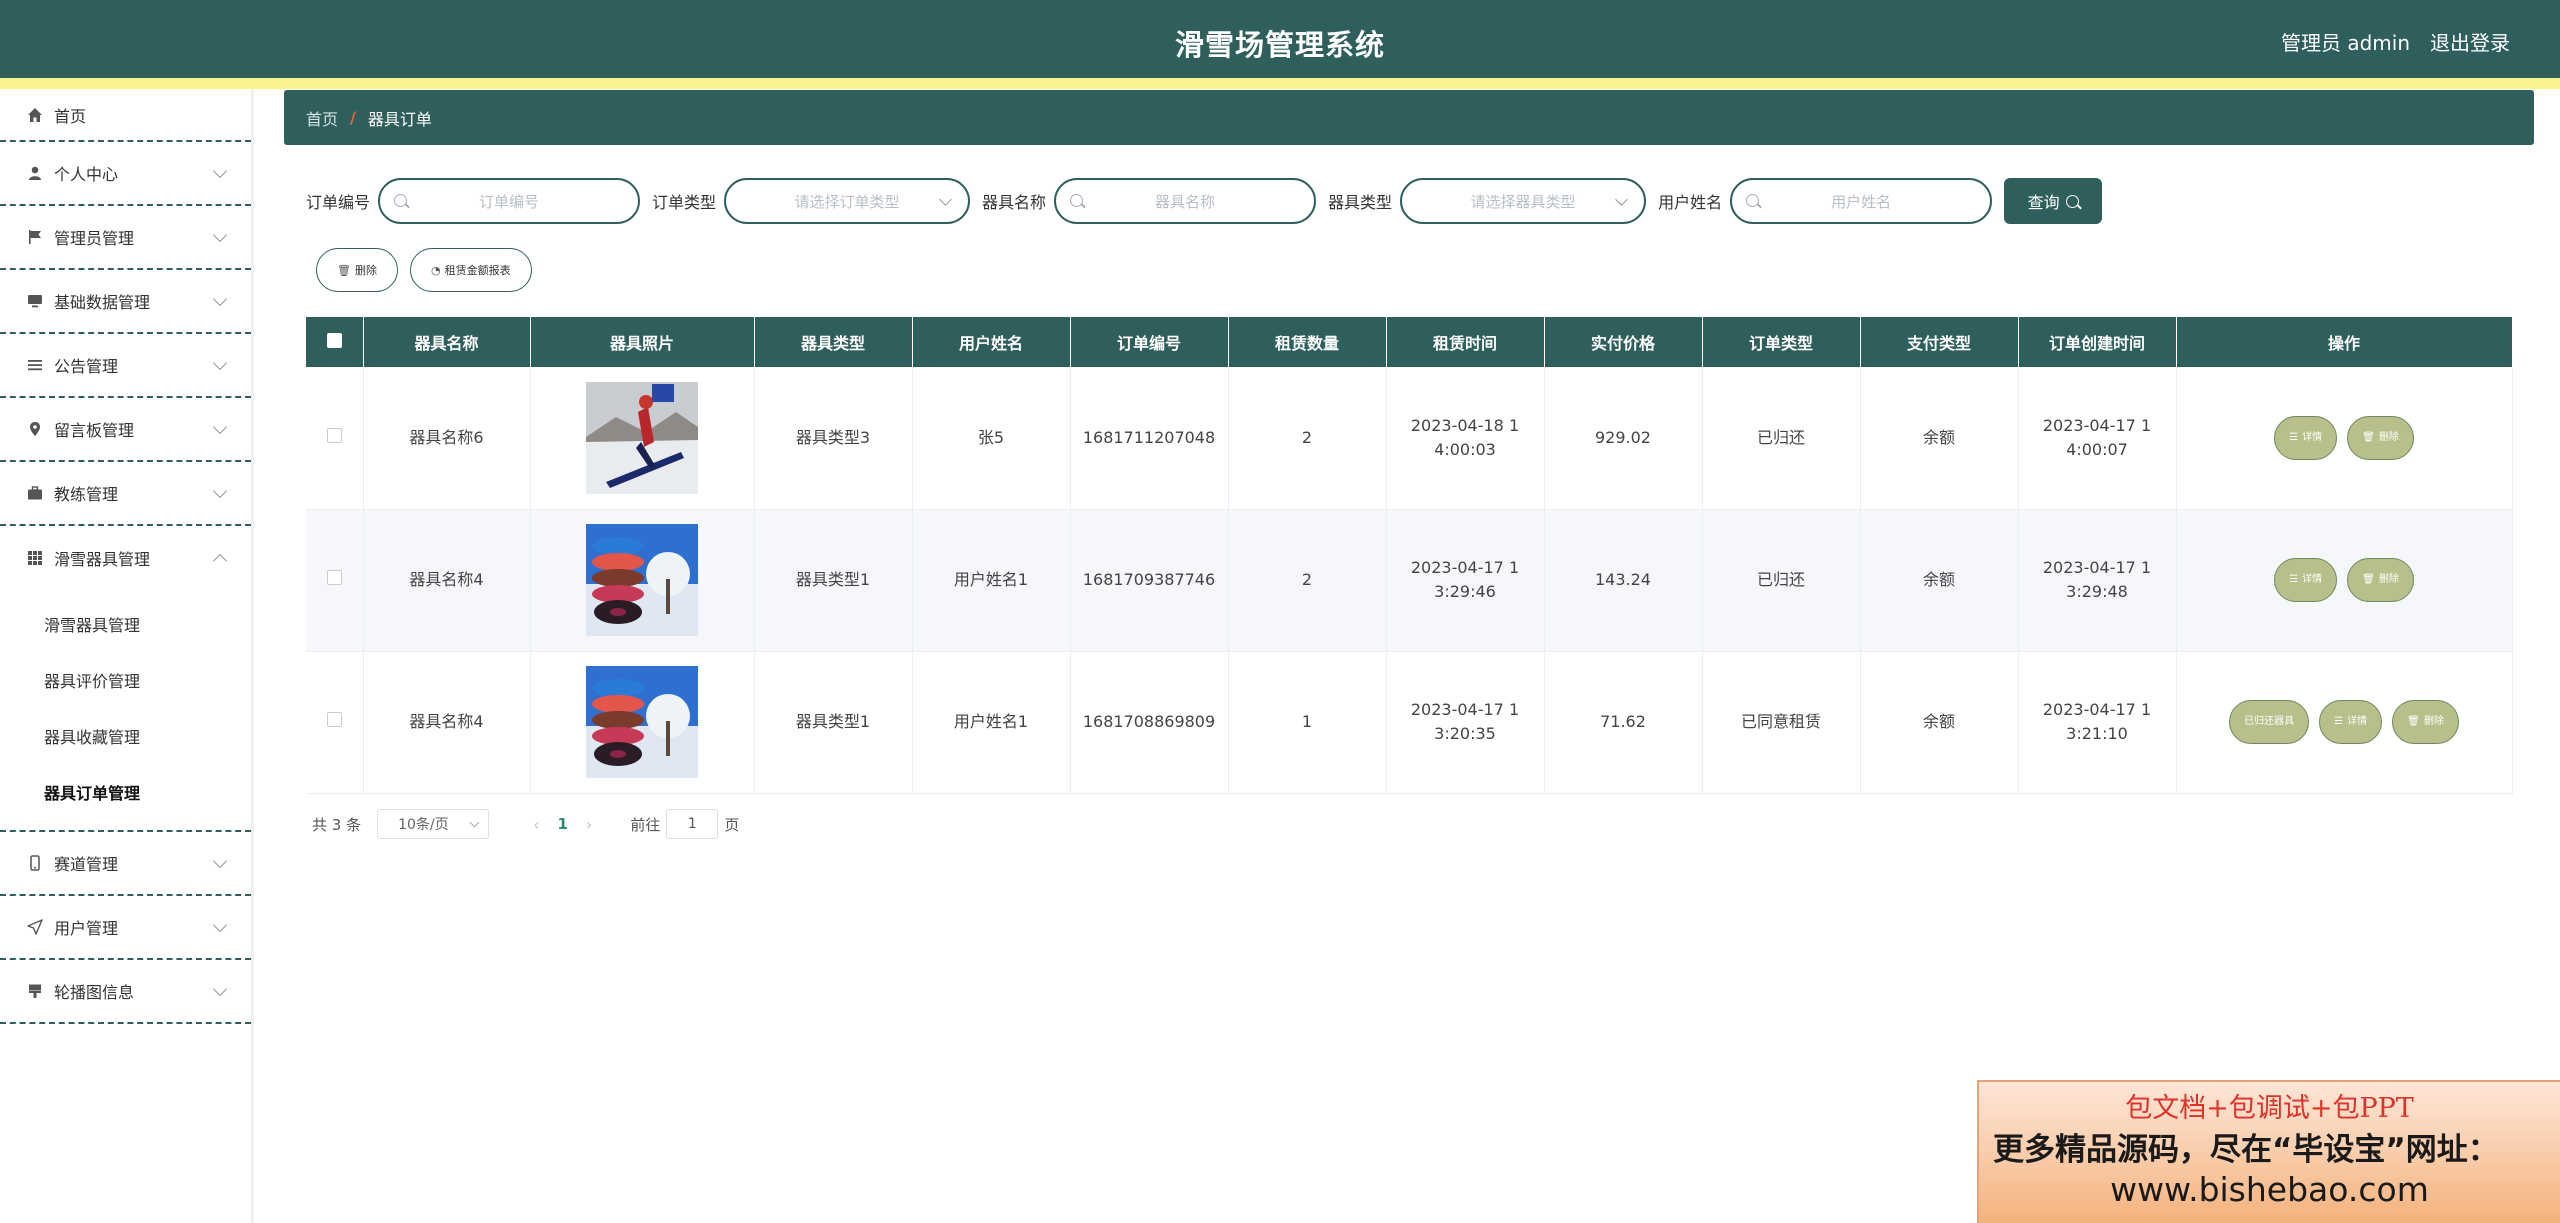  Describe the element at coordinates (1280, 44) in the screenshot. I see `top-header: 滑雪场管理系统 管理员 admin 退出登录` at that location.